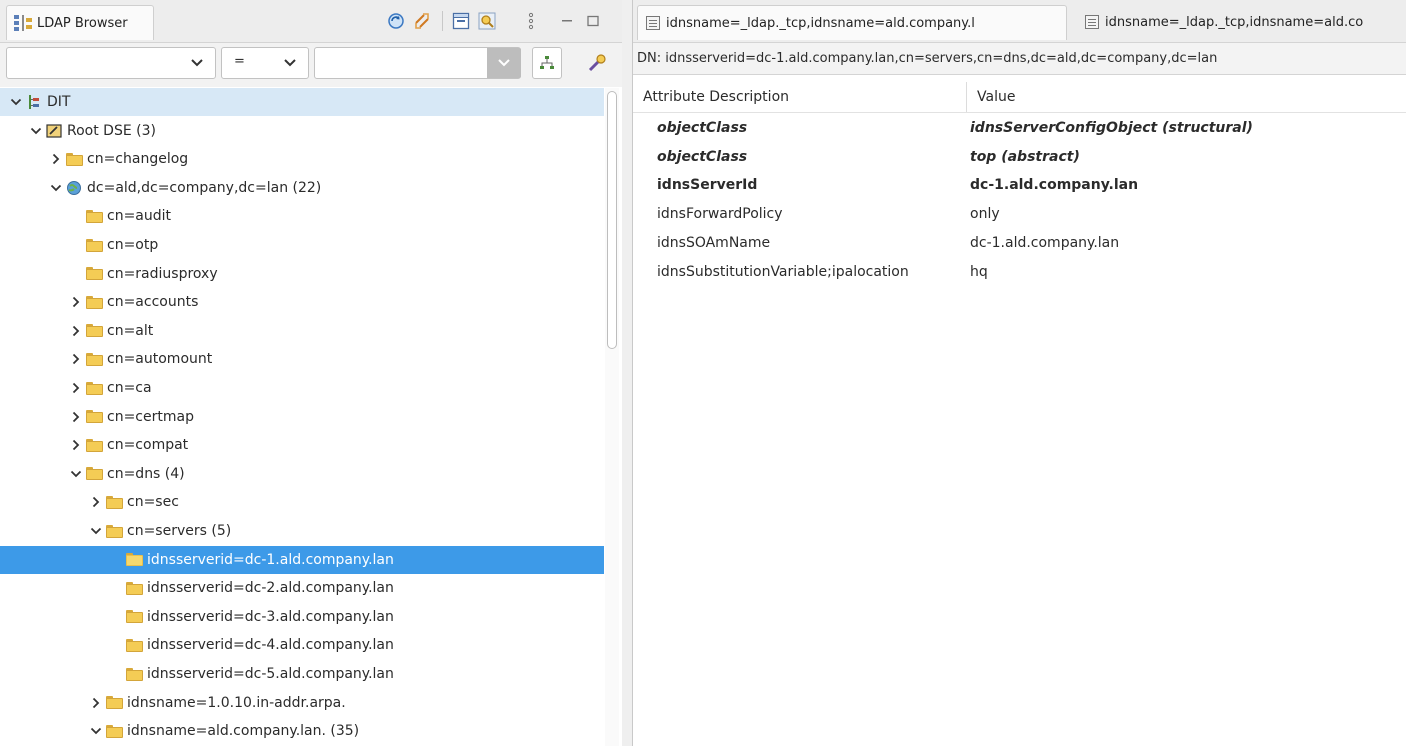  I want to click on attribute-combo, so click(111, 63).